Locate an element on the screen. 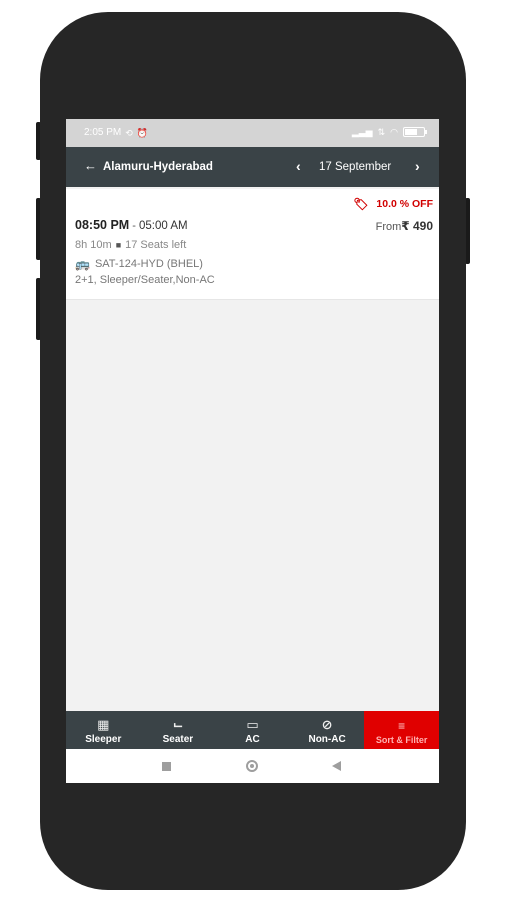 This screenshot has width=506, height=900. route-title: Alamuru-Hyderabad is located at coordinates (158, 167).